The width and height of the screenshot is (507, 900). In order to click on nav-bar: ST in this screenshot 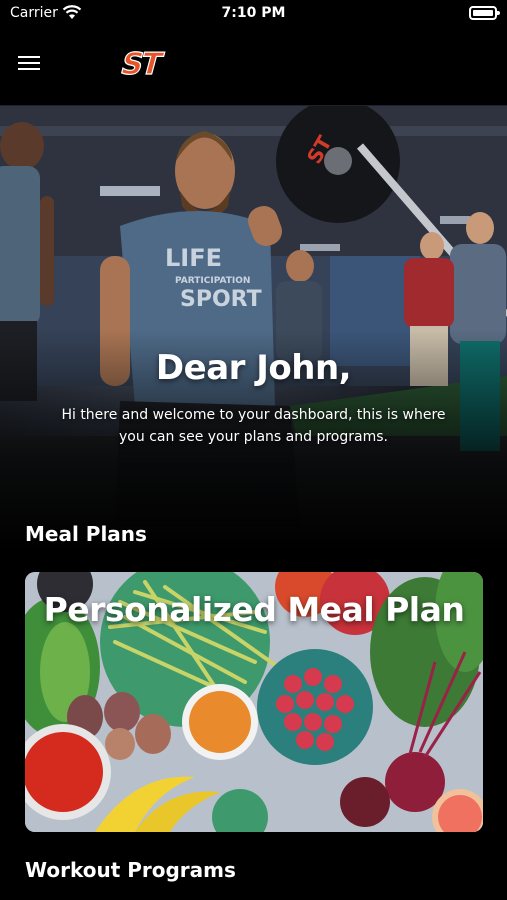, I will do `click(253, 67)`.